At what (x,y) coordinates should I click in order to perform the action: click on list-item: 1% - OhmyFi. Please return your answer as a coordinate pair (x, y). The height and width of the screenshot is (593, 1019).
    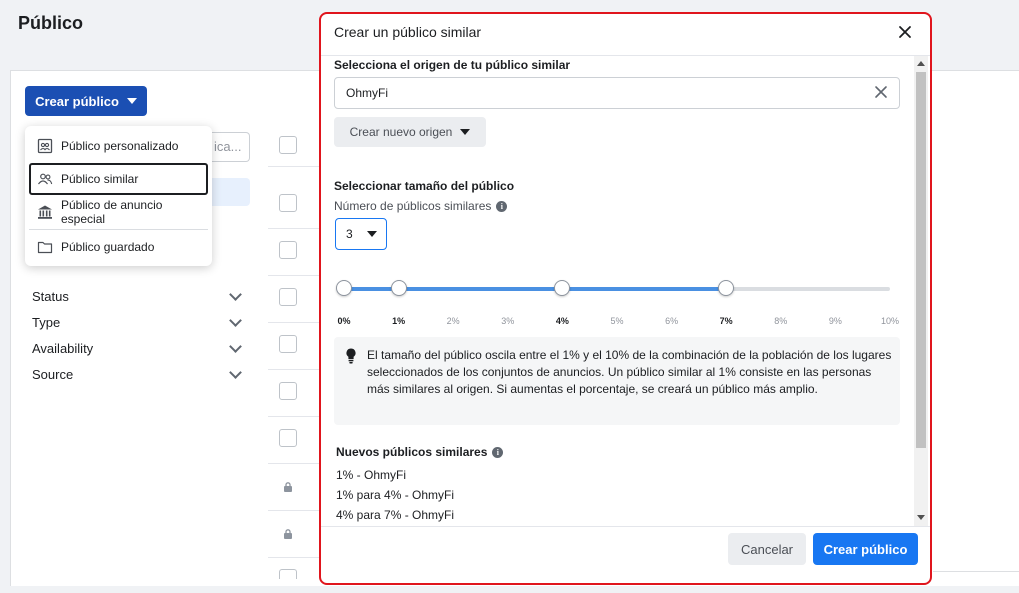
    Looking at the image, I should click on (371, 475).